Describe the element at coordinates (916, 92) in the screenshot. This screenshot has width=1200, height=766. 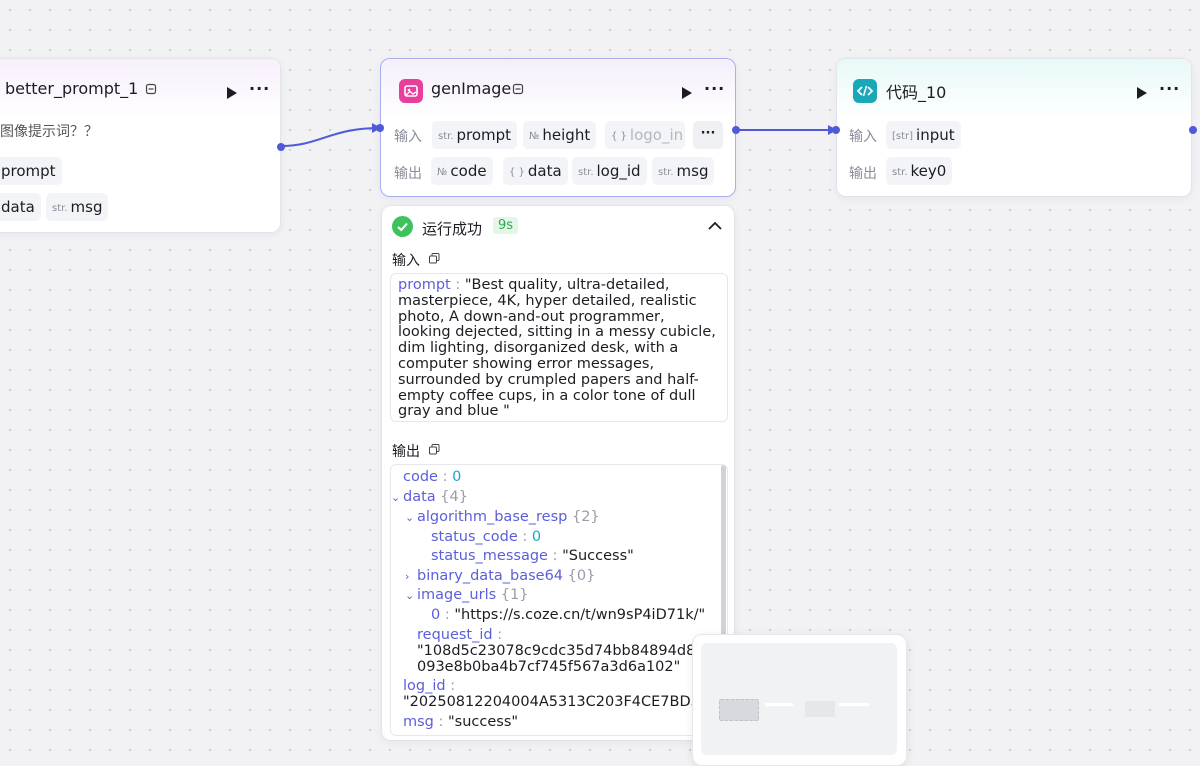
I see `node-title: 代码_10` at that location.